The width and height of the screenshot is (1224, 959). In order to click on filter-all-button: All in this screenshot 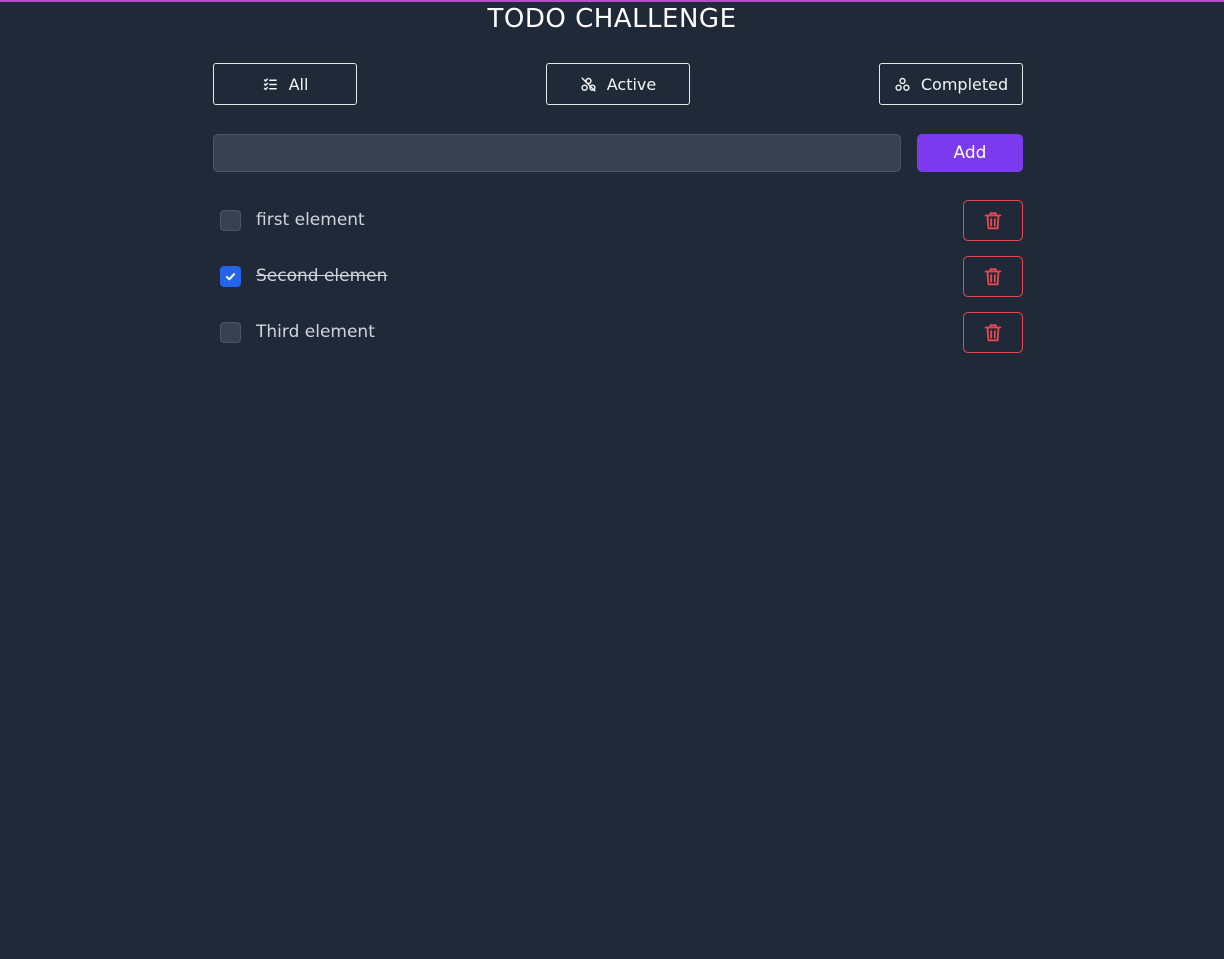, I will do `click(285, 84)`.